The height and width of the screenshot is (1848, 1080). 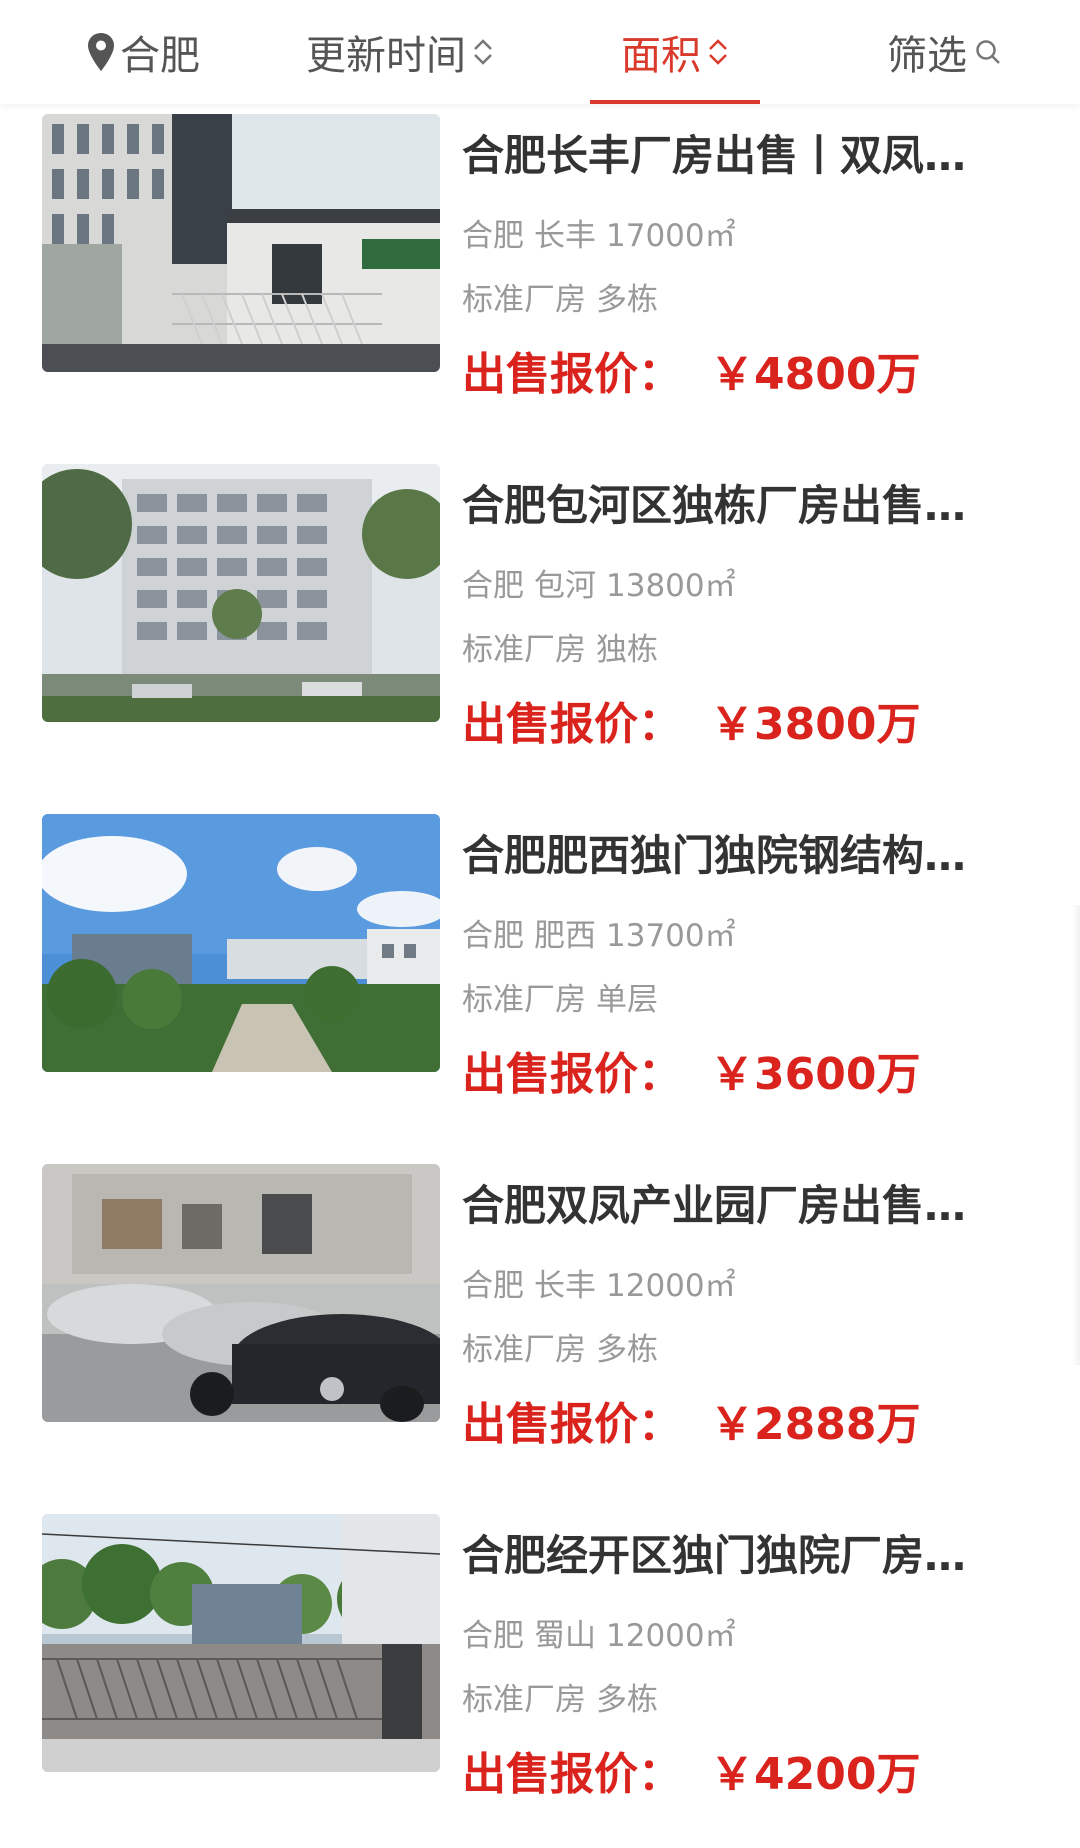 I want to click on active-tab-indicator, so click(x=675, y=102).